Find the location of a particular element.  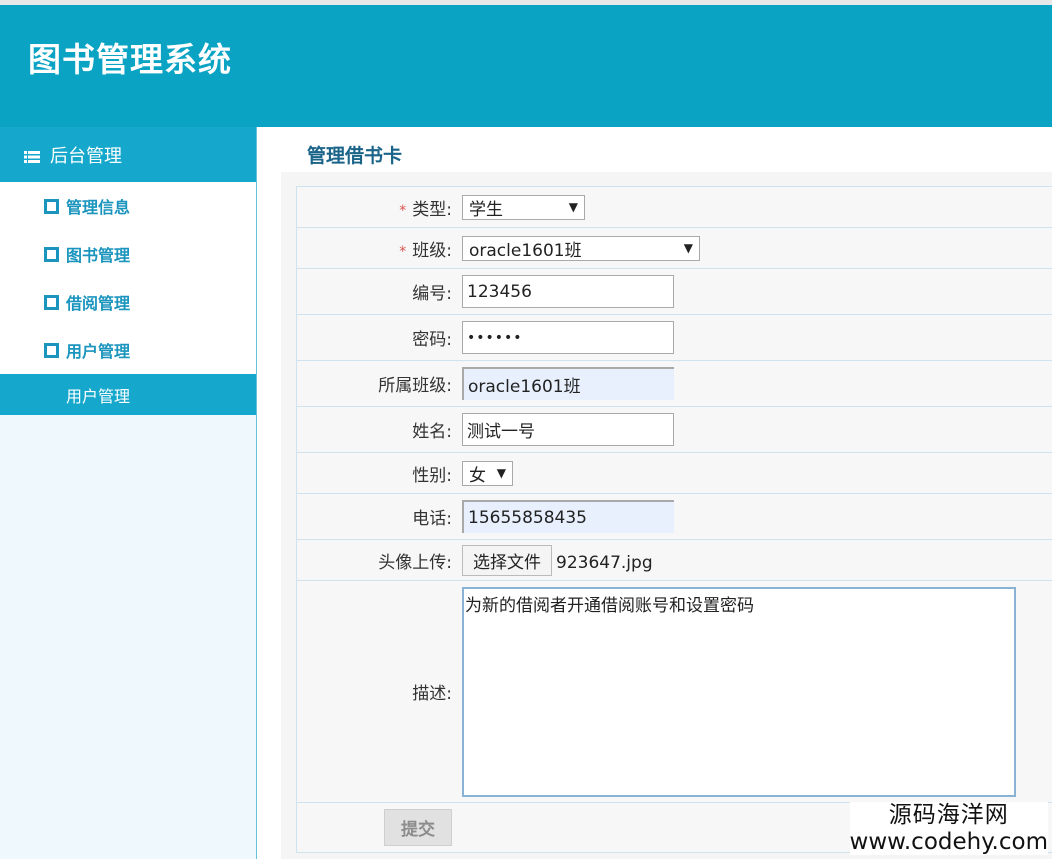

sidebar-item-book-manage: 图书管理 is located at coordinates (128, 254).